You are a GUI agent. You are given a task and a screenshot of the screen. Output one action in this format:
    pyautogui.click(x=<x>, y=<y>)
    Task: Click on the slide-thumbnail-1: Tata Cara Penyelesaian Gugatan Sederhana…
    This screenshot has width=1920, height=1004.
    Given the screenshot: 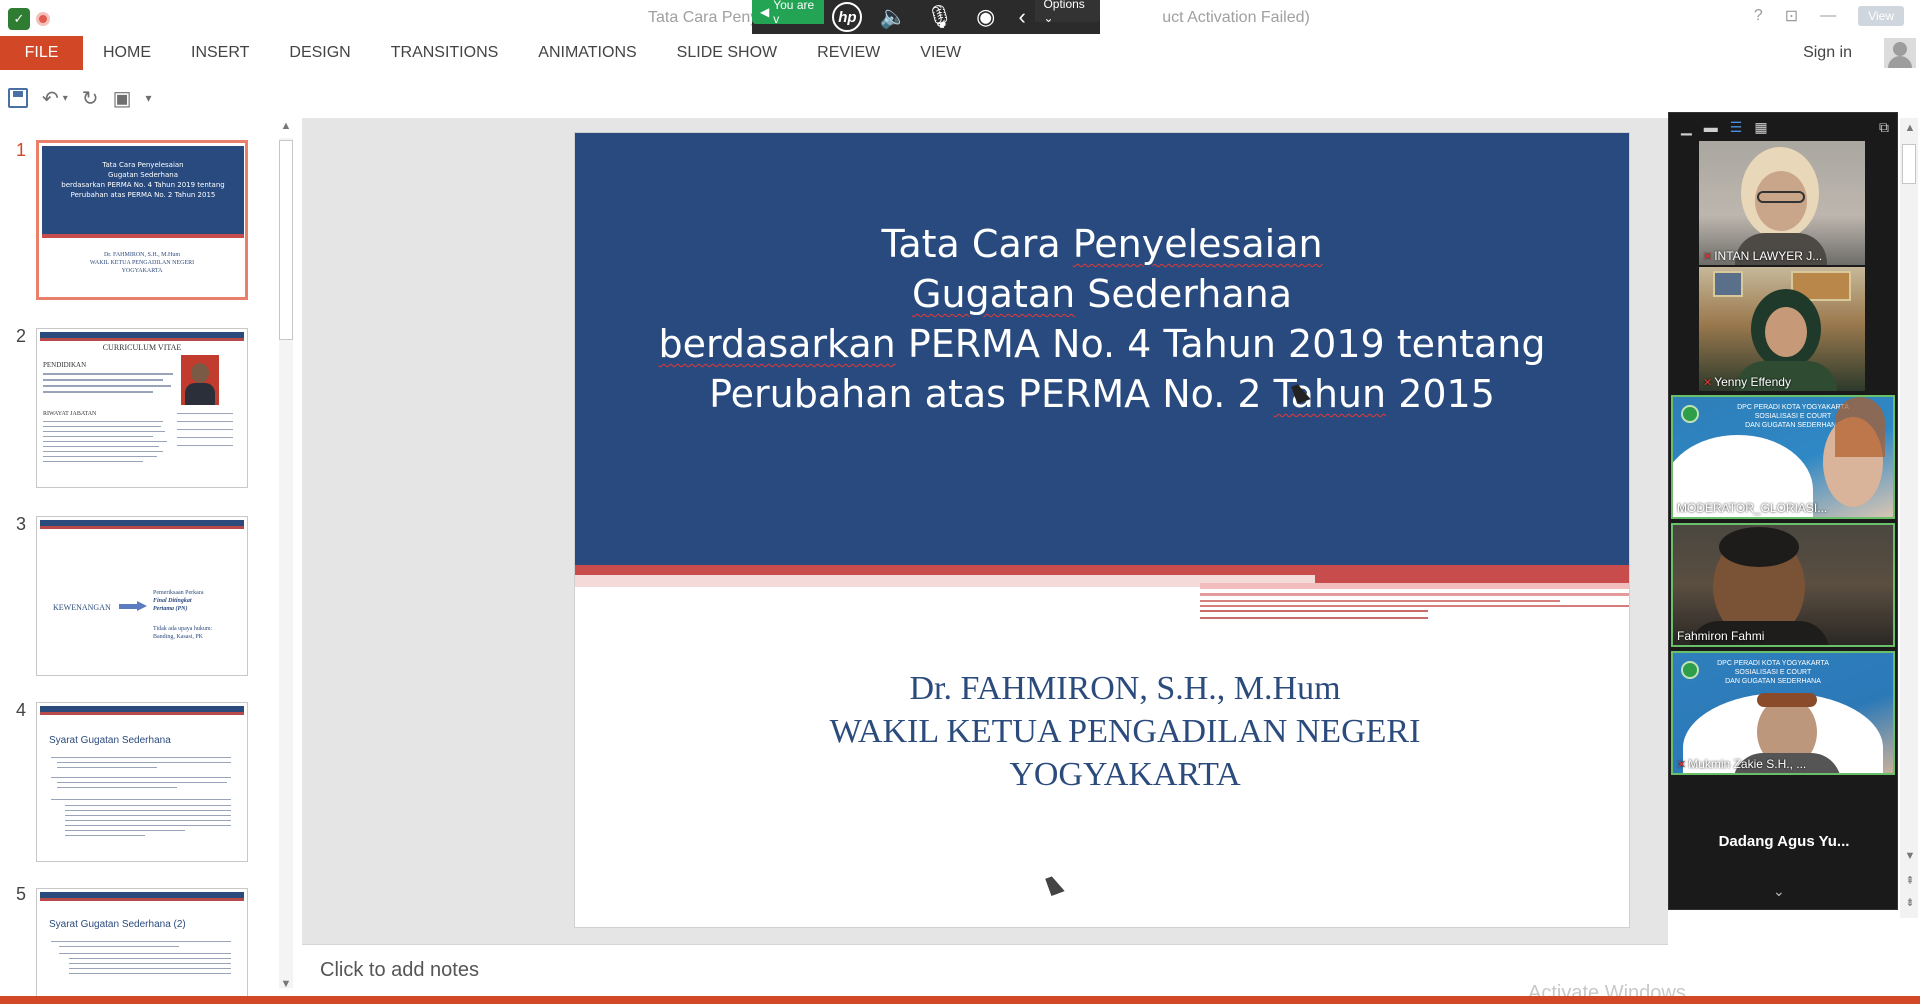 What is the action you would take?
    pyautogui.click(x=142, y=220)
    